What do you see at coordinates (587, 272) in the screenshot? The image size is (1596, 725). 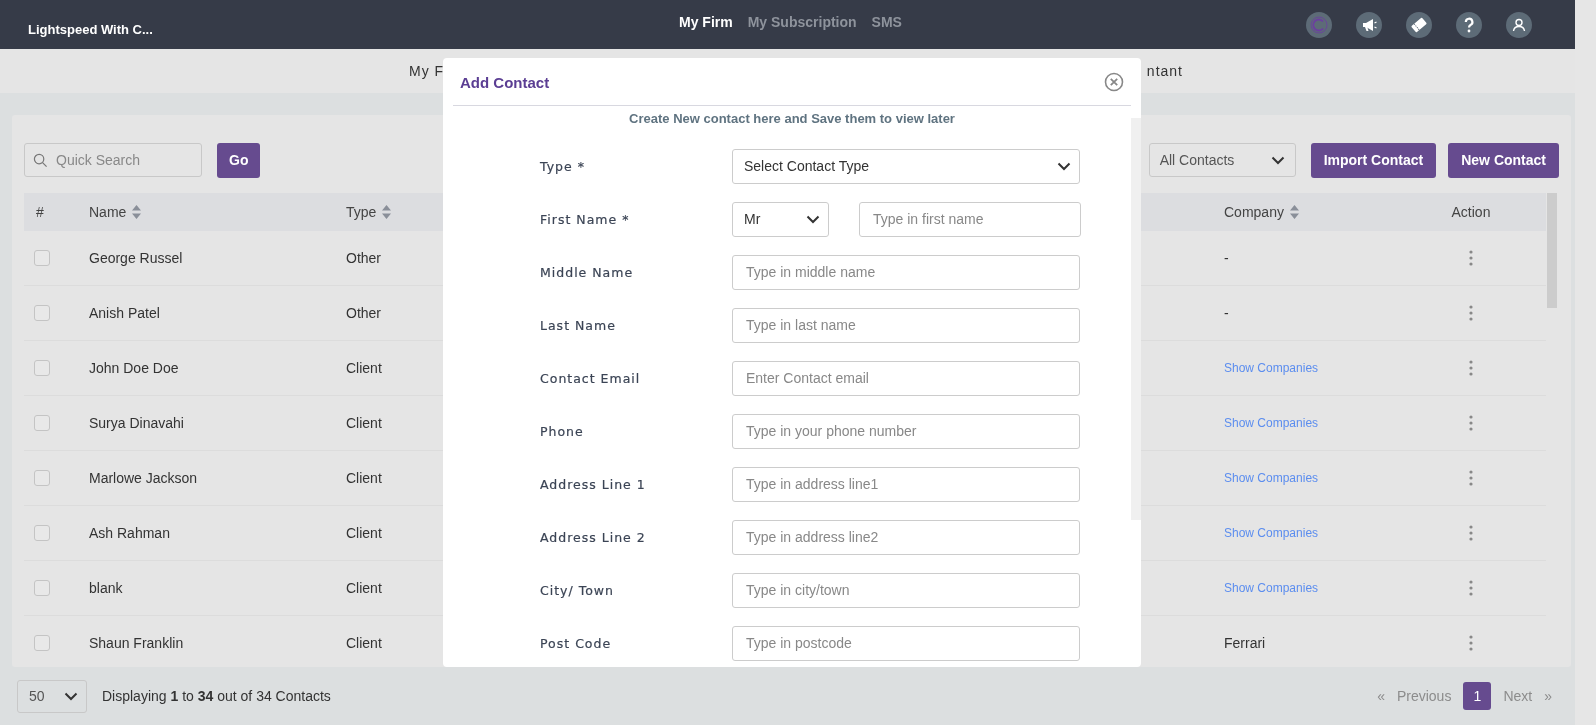 I see `field-label: Middle Name` at bounding box center [587, 272].